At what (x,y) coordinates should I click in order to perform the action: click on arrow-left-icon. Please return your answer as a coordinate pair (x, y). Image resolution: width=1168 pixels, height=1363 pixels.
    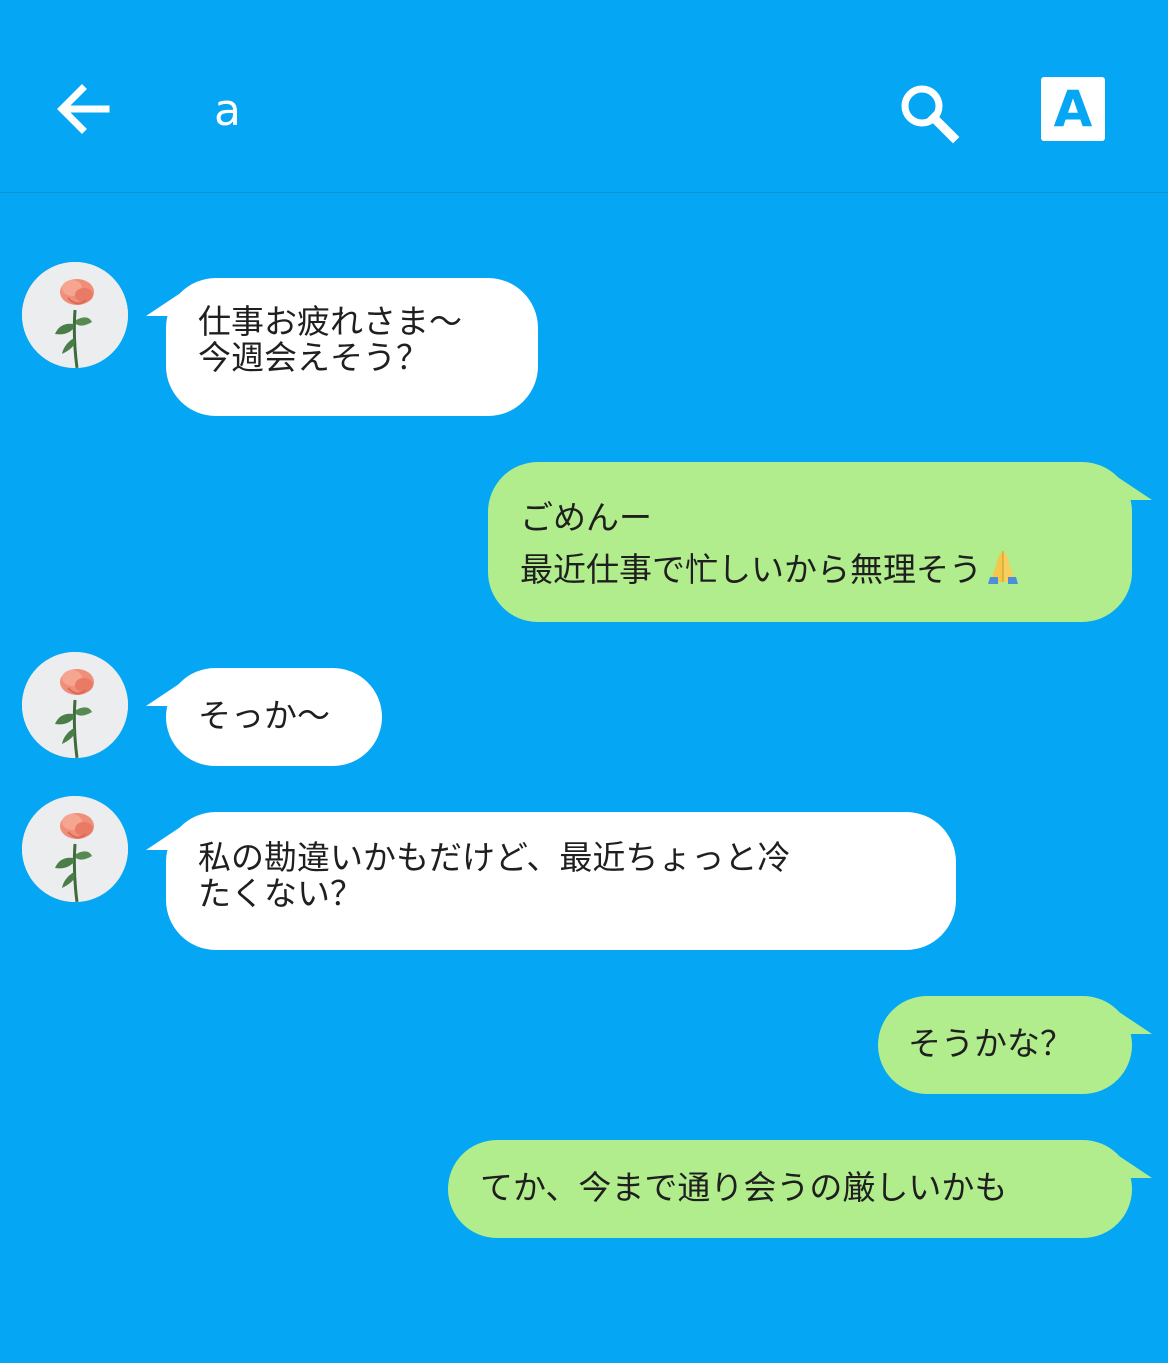
    Looking at the image, I should click on (83, 109).